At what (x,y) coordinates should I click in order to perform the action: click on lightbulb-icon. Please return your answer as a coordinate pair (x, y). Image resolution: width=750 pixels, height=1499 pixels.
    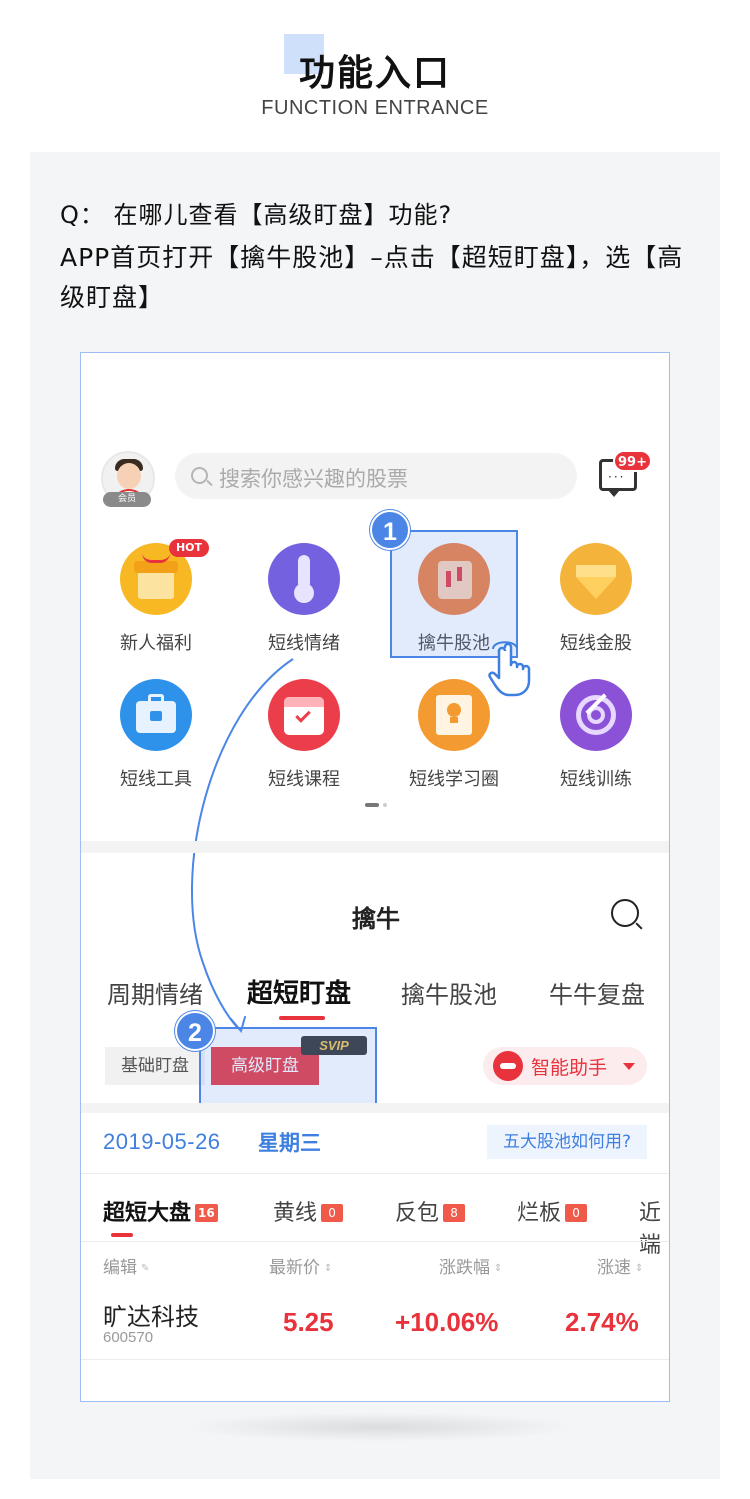
    Looking at the image, I should click on (454, 715).